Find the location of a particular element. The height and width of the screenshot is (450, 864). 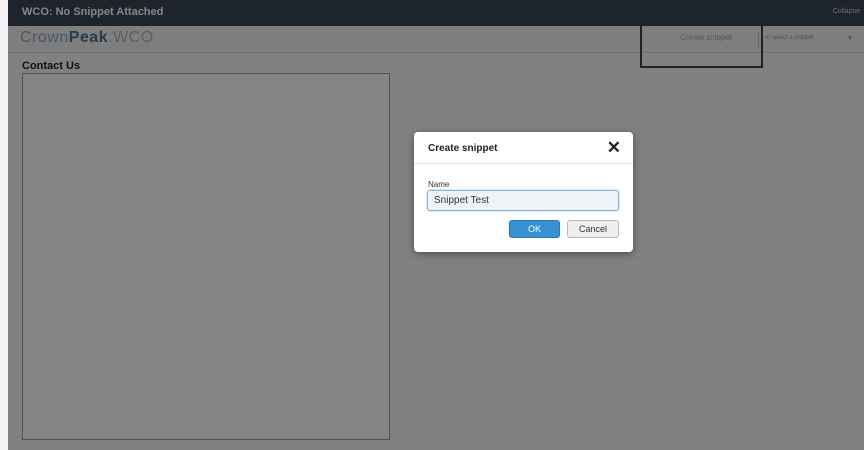

cancel-button: Cancel is located at coordinates (593, 229).